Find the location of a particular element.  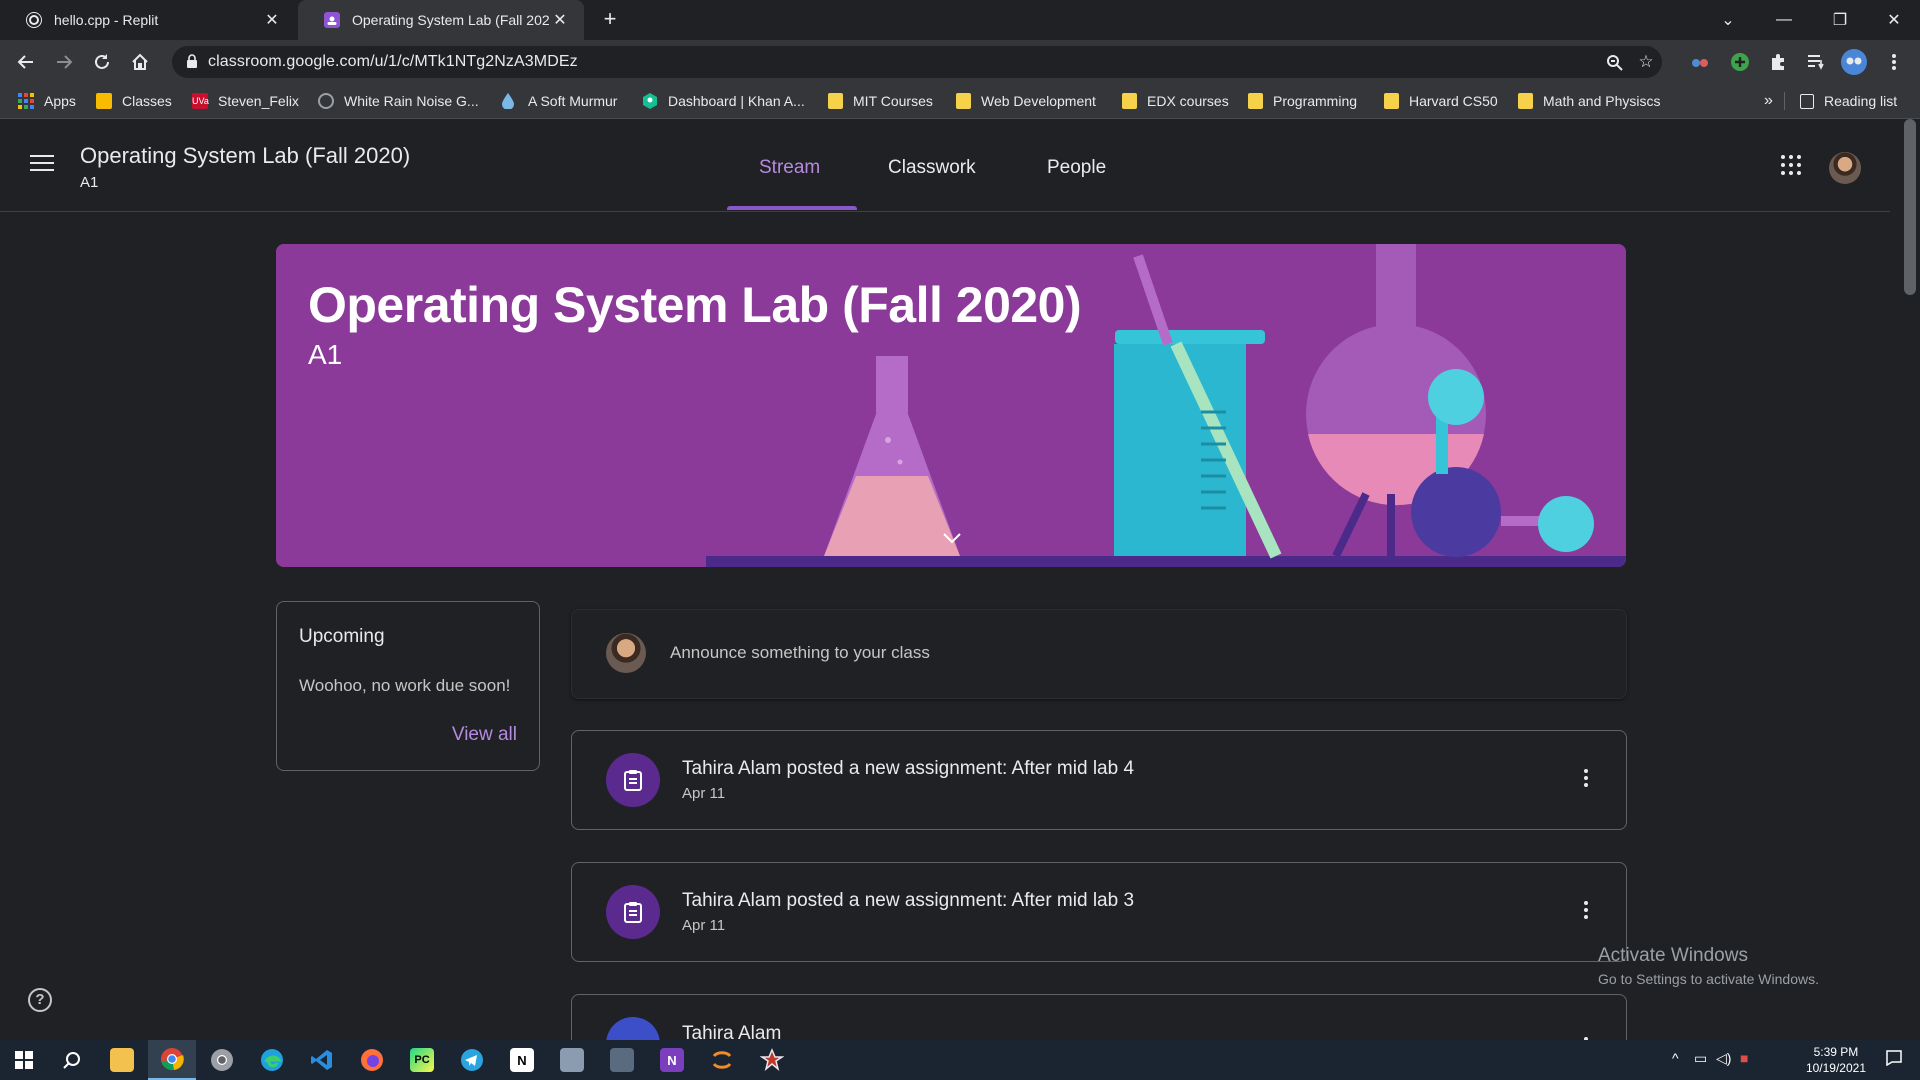

bookmark-a-soft-murmur: A Soft Murmur is located at coordinates (559, 101).